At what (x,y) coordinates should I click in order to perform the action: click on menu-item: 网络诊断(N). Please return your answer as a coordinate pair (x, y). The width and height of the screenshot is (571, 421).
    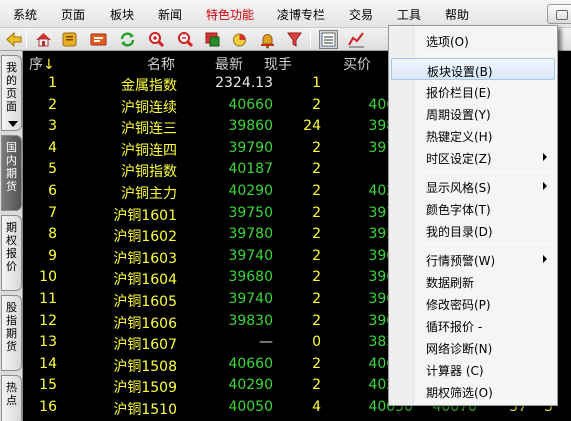
    Looking at the image, I should click on (473, 347).